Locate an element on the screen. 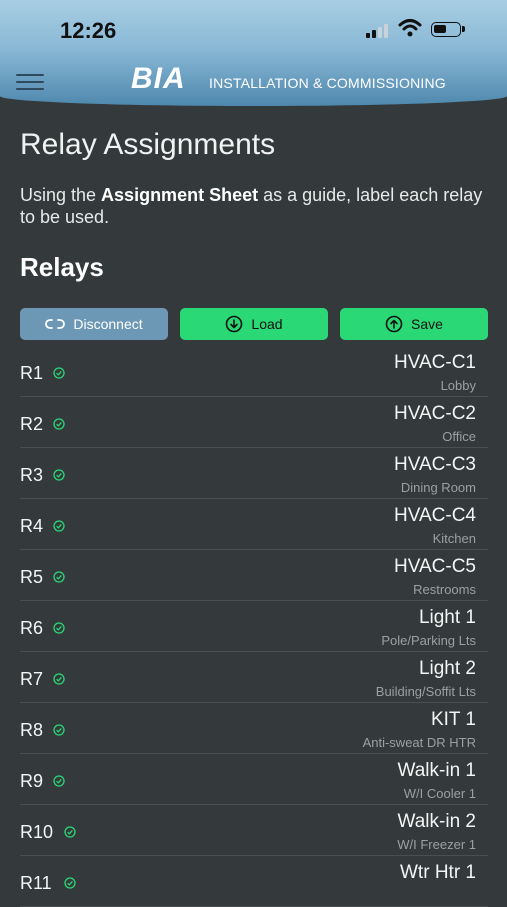 This screenshot has width=507, height=907. relay-location: W/I Cooler 1 is located at coordinates (439, 793).